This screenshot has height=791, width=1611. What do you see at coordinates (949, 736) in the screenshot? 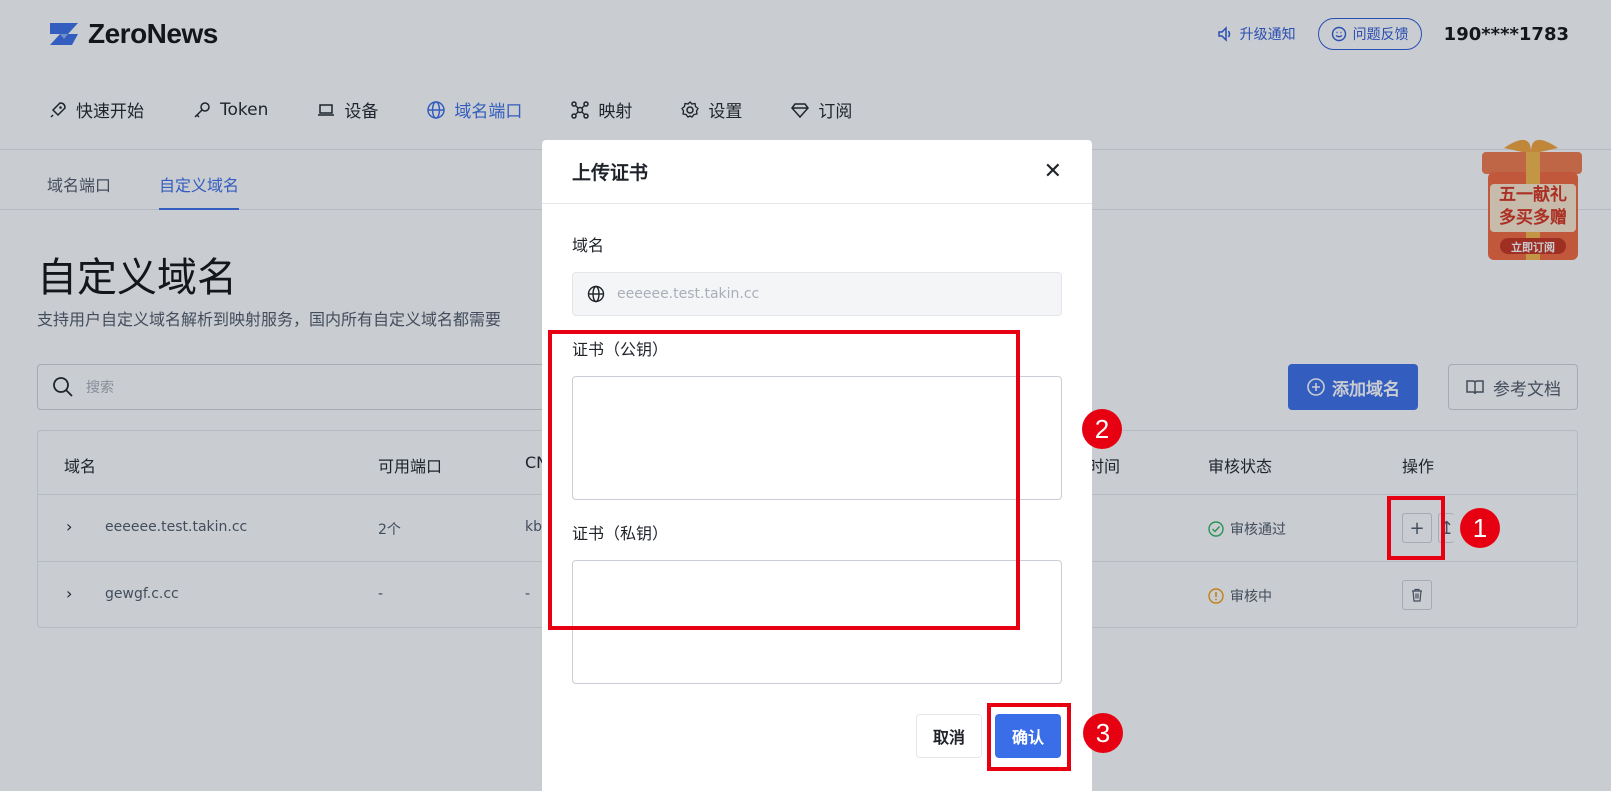
I see `cancel-button: 取消` at bounding box center [949, 736].